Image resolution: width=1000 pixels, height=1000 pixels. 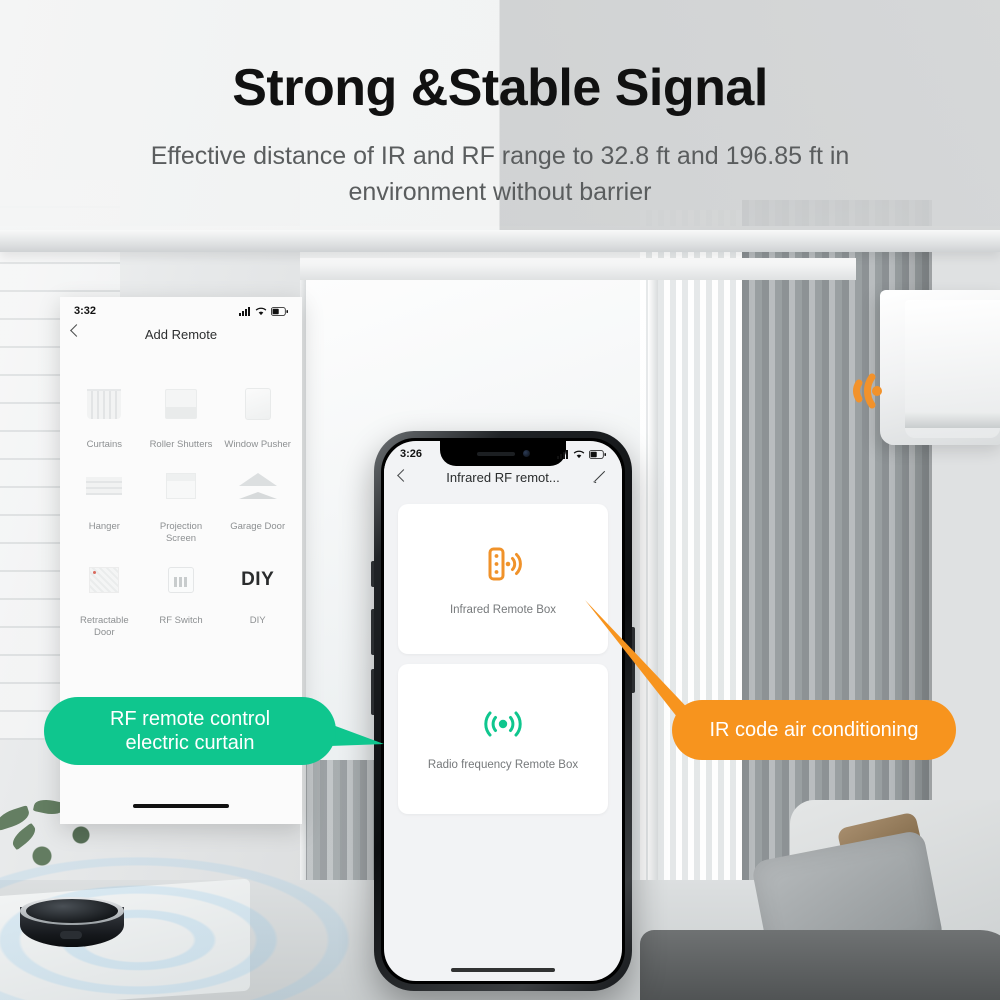 What do you see at coordinates (357, 735) in the screenshot?
I see `green-callout-pointer` at bounding box center [357, 735].